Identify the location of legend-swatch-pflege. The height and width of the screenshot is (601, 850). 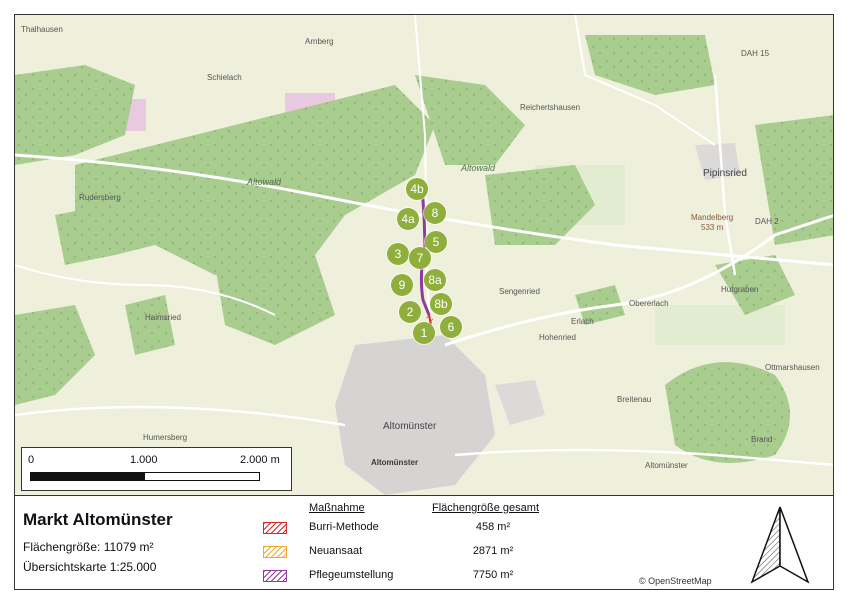
(275, 576).